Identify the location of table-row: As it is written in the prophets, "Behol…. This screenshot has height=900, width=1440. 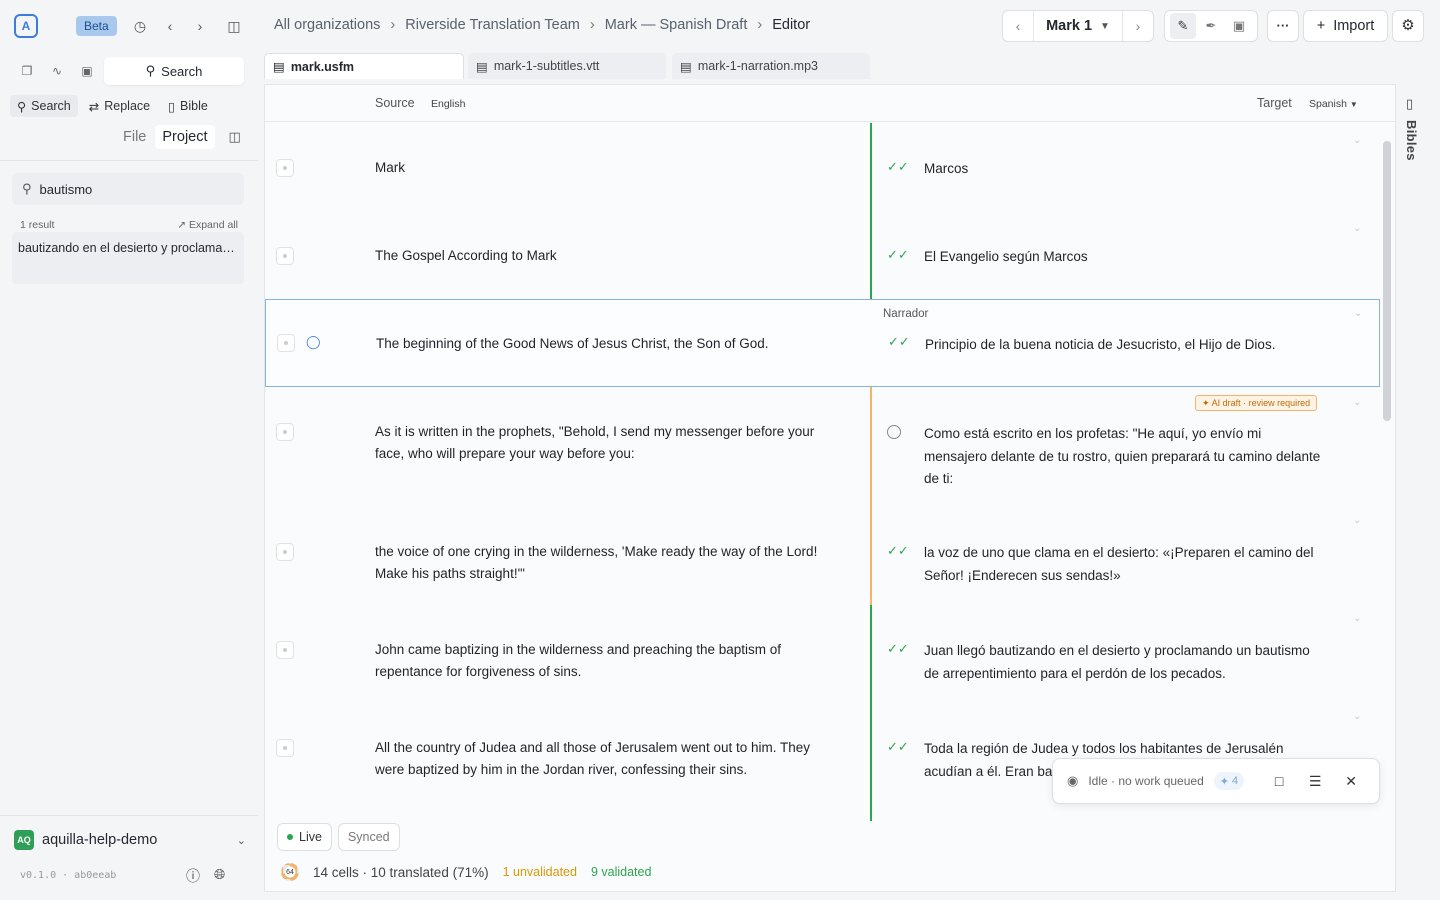
(822, 447).